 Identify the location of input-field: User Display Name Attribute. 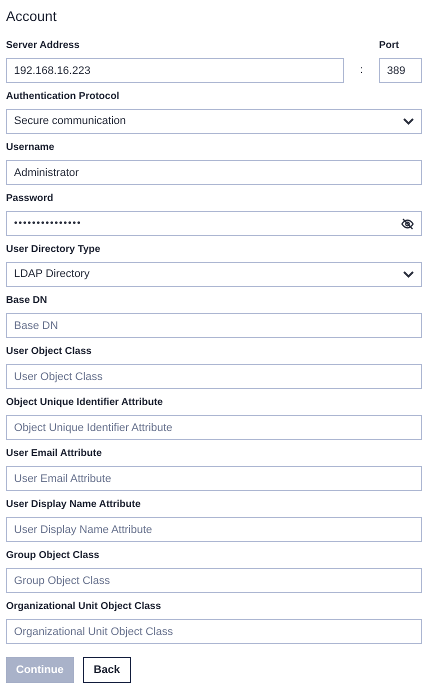
(214, 529).